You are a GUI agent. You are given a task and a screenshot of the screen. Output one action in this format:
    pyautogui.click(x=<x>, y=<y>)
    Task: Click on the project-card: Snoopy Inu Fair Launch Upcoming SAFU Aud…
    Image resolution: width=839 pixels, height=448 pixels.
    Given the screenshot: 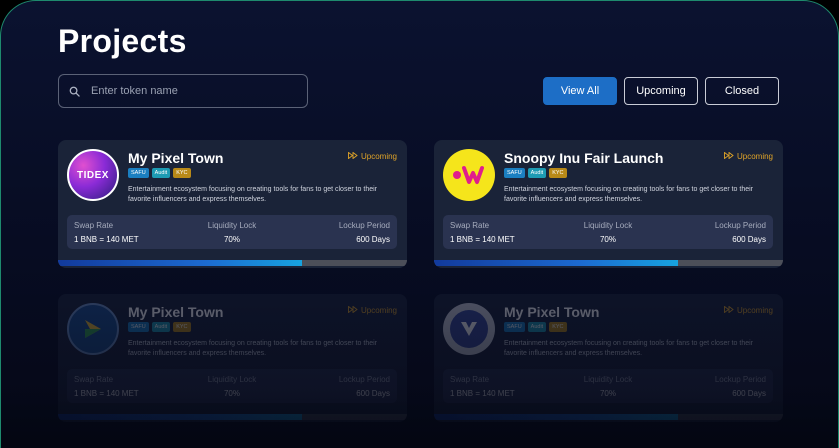 What is the action you would take?
    pyautogui.click(x=608, y=204)
    